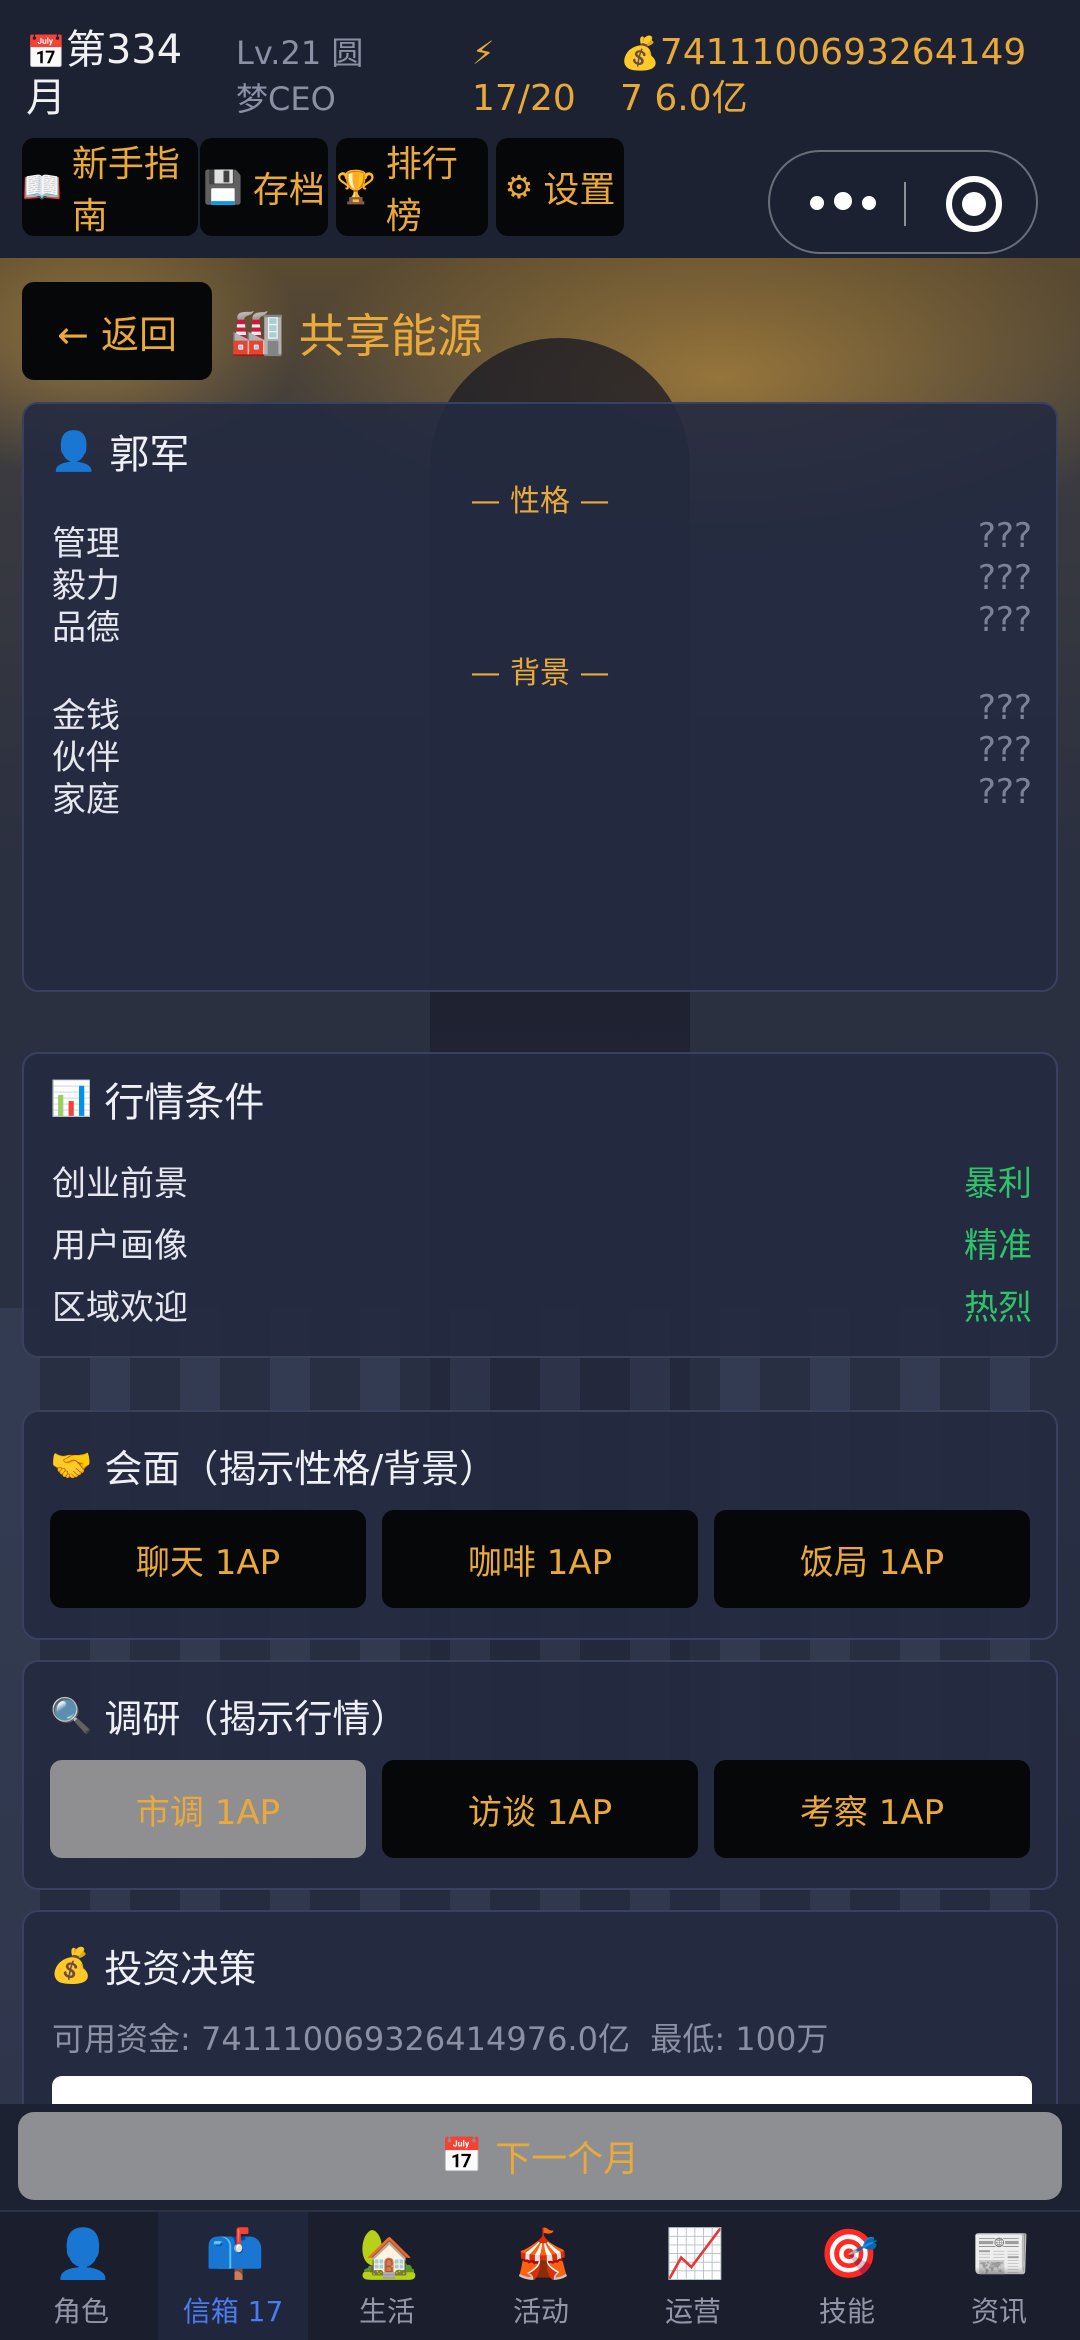  I want to click on available-funds: 可用资金: 741110069326414976.0亿 最低: 100万, so click(440, 2037).